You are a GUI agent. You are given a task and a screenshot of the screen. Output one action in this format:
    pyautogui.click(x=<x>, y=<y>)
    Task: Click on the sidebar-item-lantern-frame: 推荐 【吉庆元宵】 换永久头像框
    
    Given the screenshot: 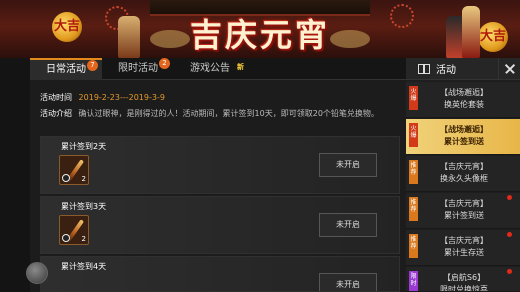 What is the action you would take?
    pyautogui.click(x=463, y=174)
    